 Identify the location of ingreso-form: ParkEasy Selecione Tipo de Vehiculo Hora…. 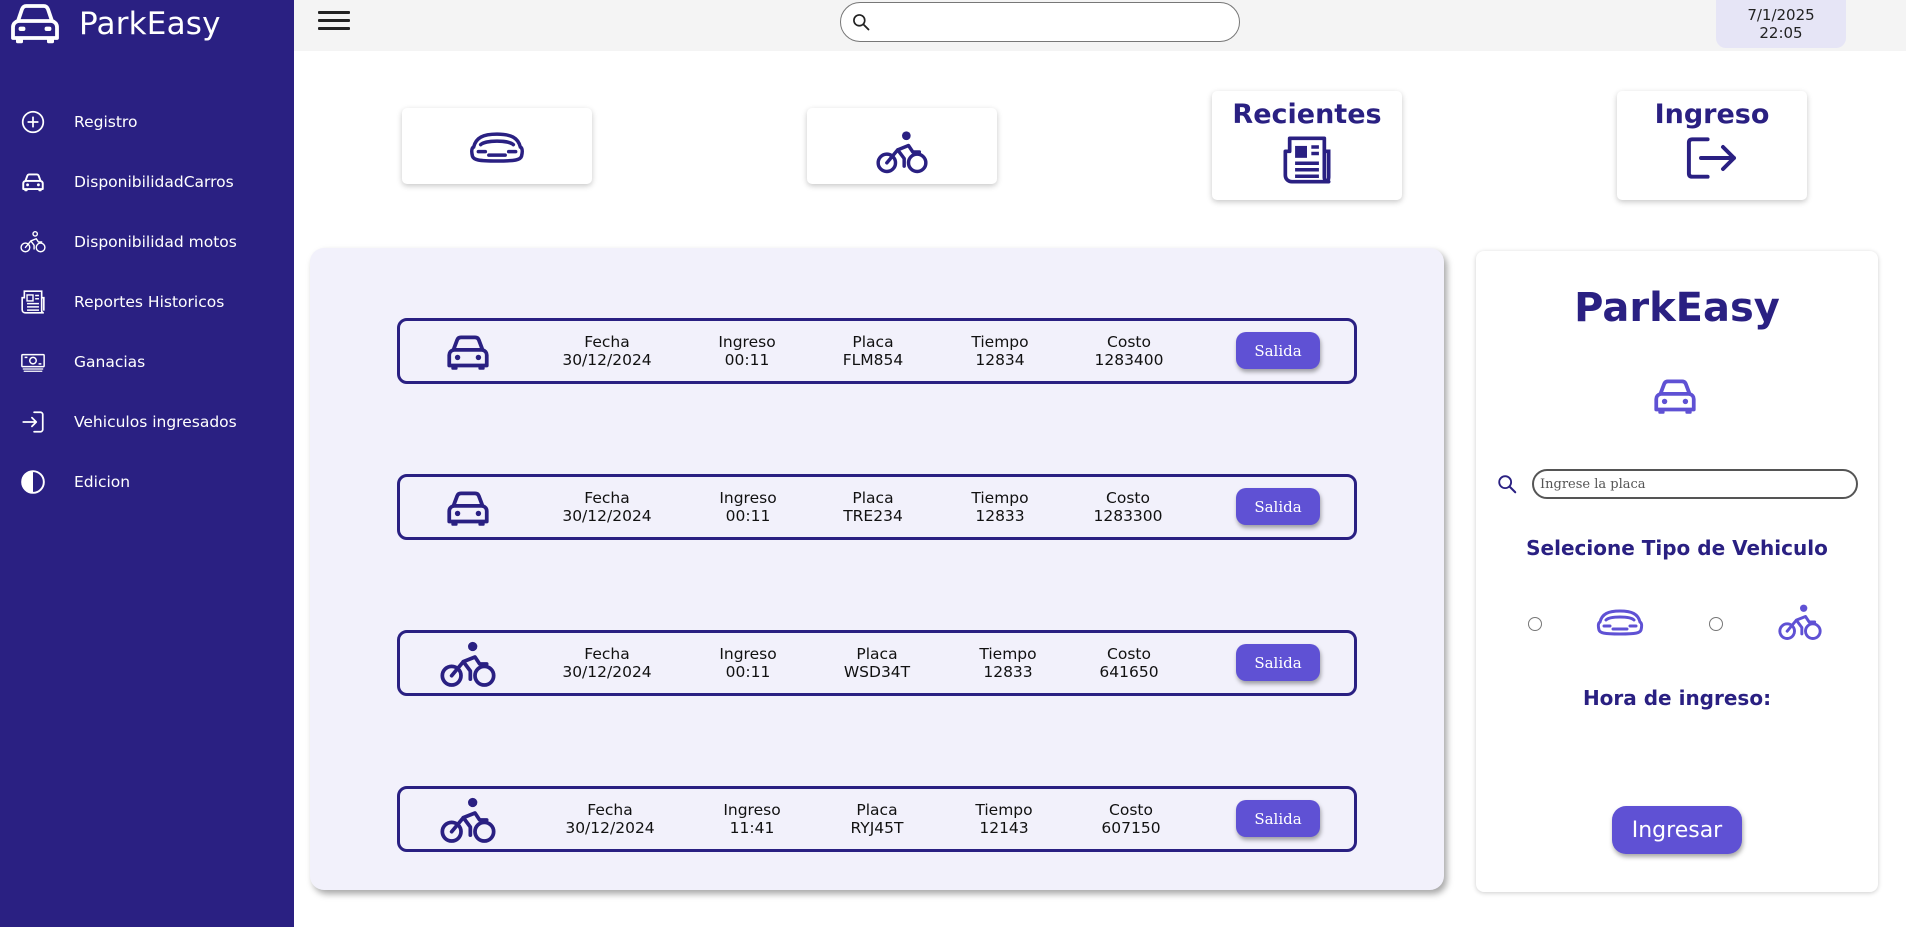
(1677, 571).